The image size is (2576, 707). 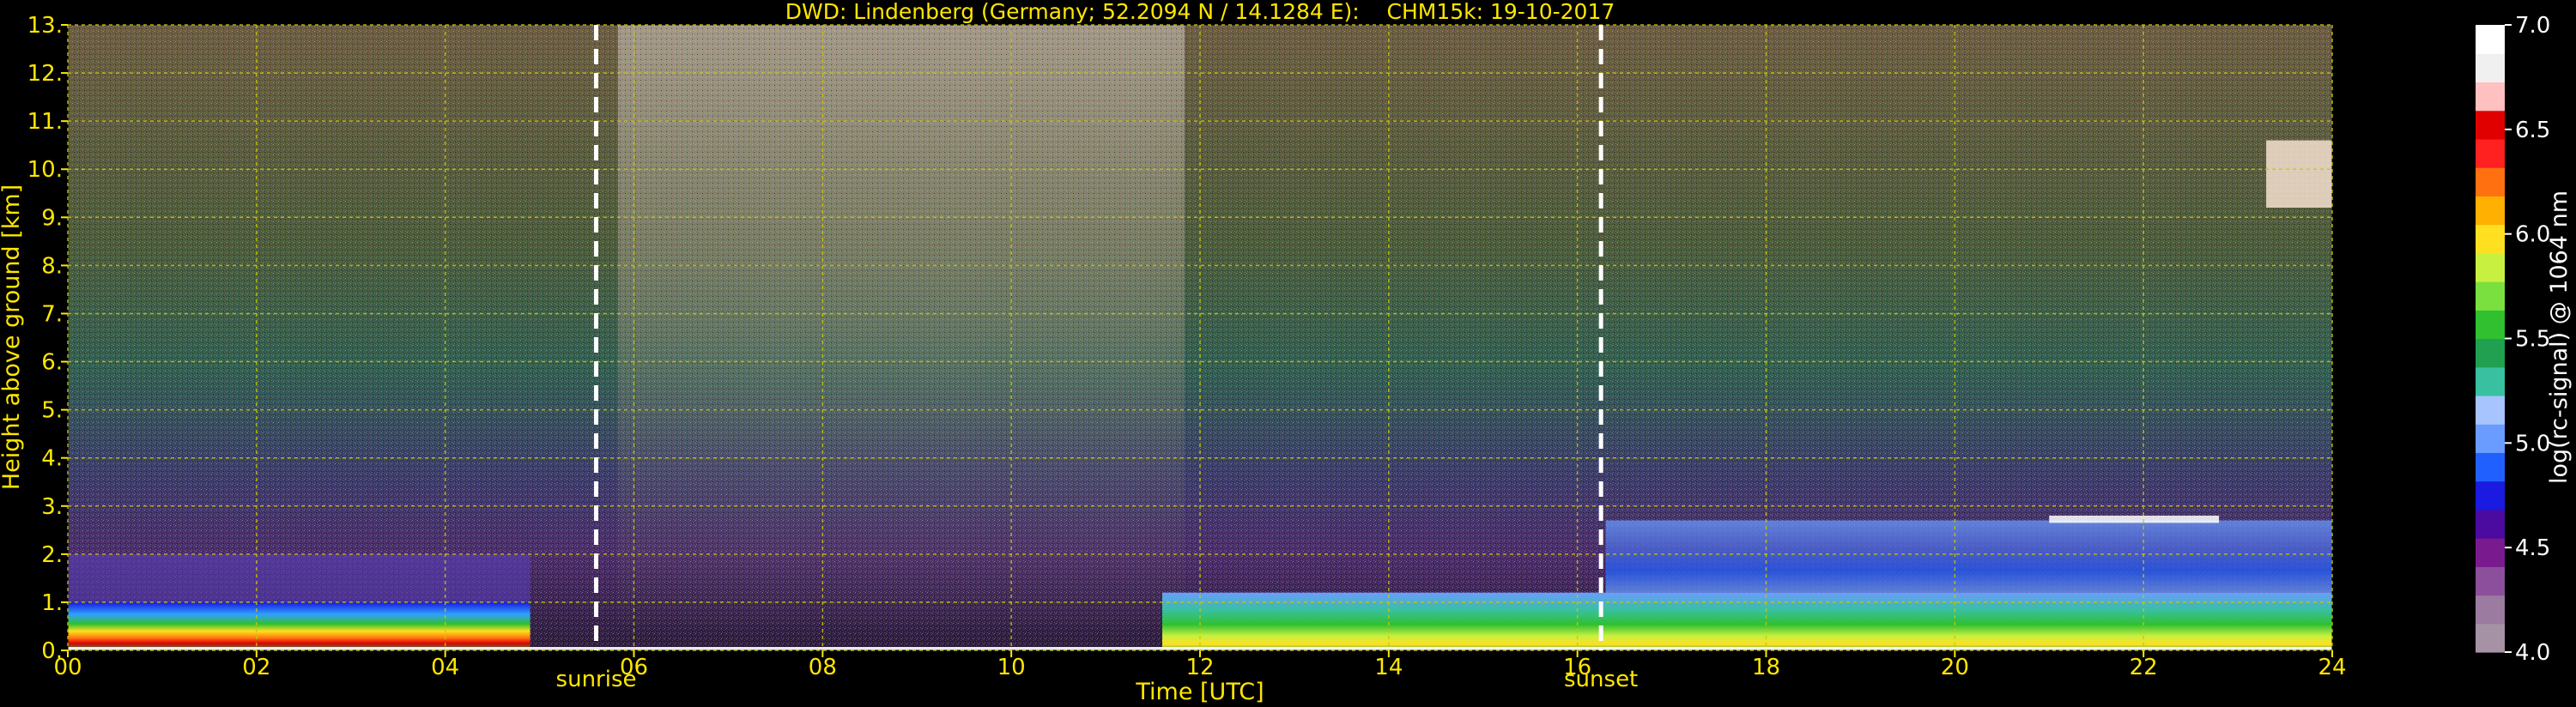 I want to click on colorbar-tick-label: 7.0, so click(x=2532, y=26).